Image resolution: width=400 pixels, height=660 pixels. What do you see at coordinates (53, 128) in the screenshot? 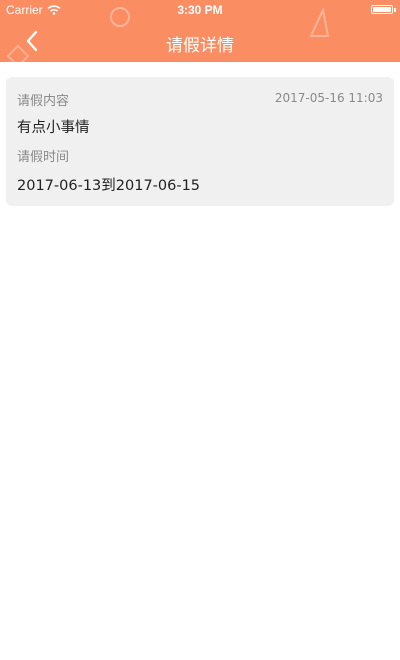
I see `content-value: 有点小事情` at bounding box center [53, 128].